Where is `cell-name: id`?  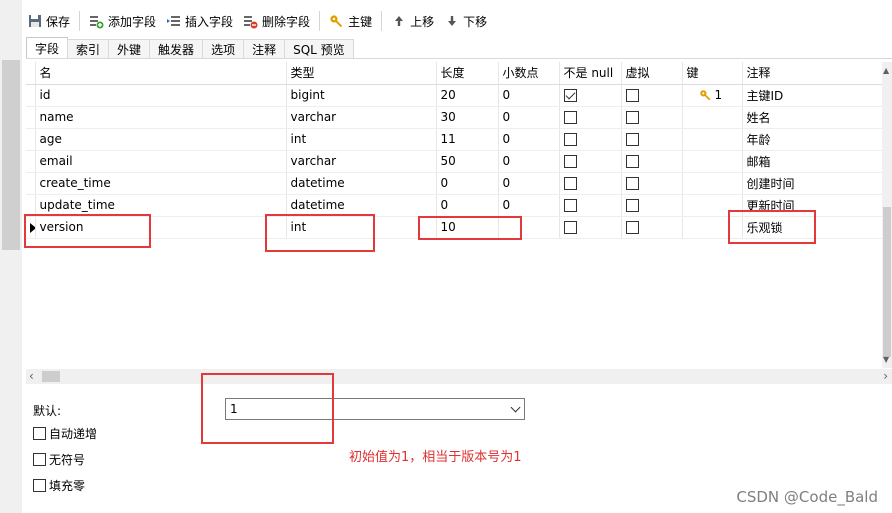
cell-name: id is located at coordinates (161, 95).